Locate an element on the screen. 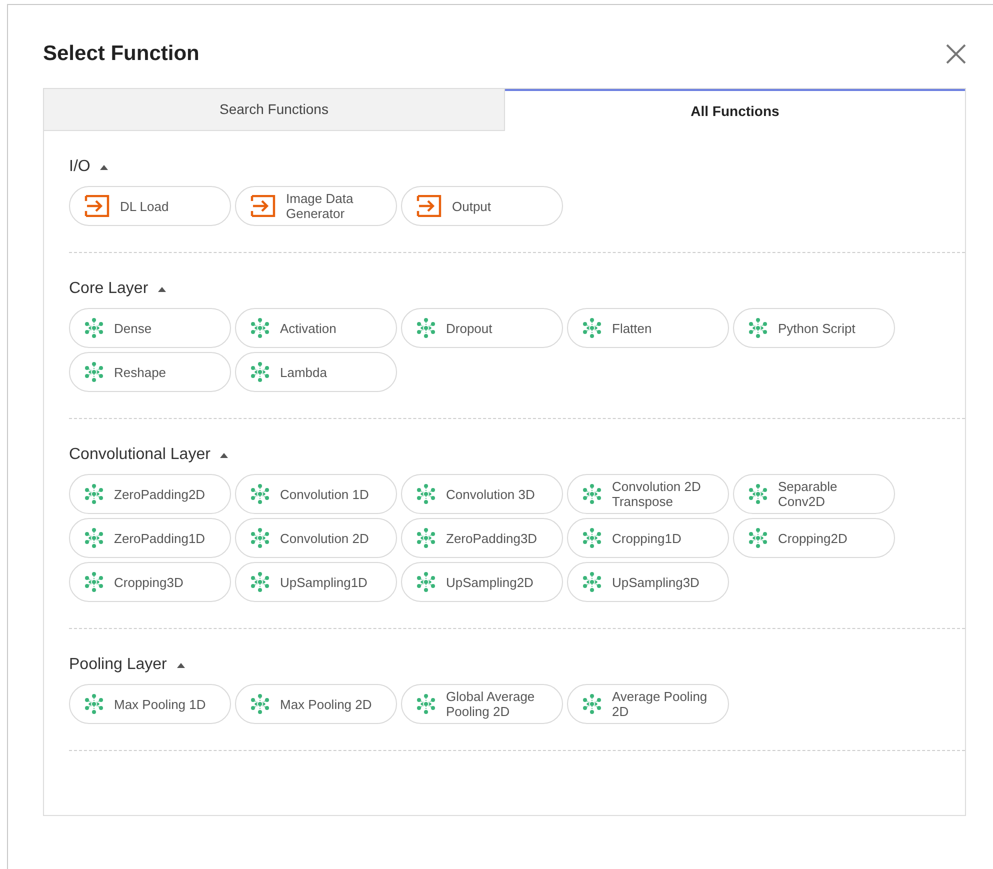 This screenshot has width=993, height=869. function-chip: Dense is located at coordinates (150, 328).